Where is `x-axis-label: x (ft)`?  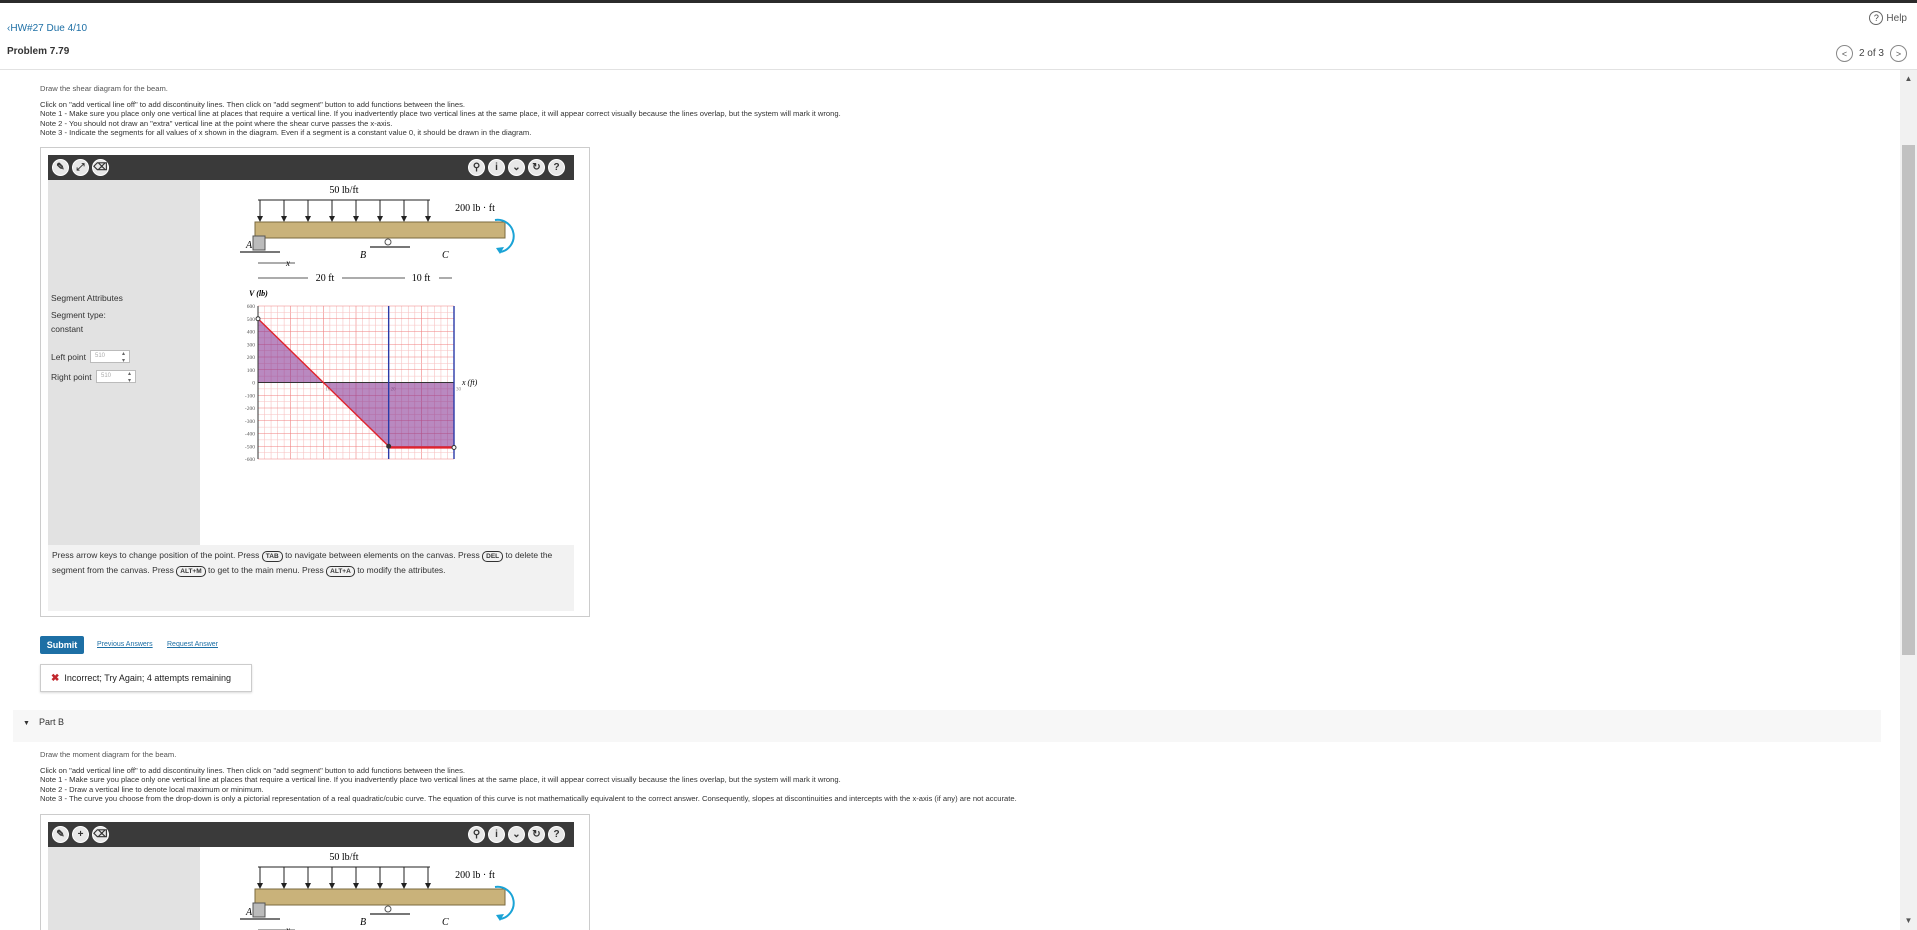 x-axis-label: x (ft) is located at coordinates (469, 382).